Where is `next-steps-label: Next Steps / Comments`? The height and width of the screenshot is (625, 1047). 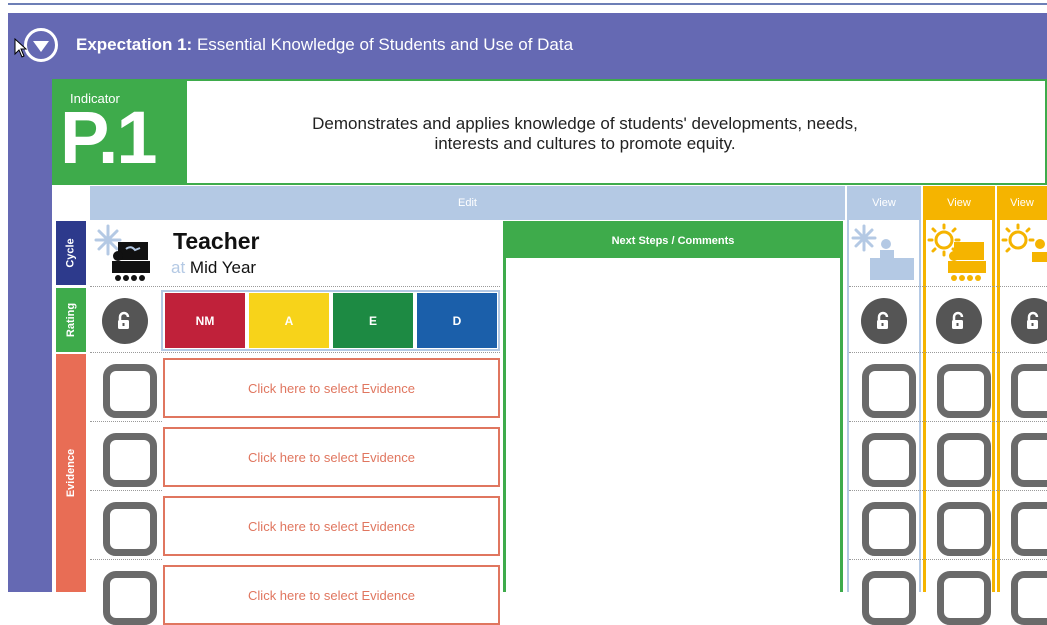
next-steps-label: Next Steps / Comments is located at coordinates (673, 241).